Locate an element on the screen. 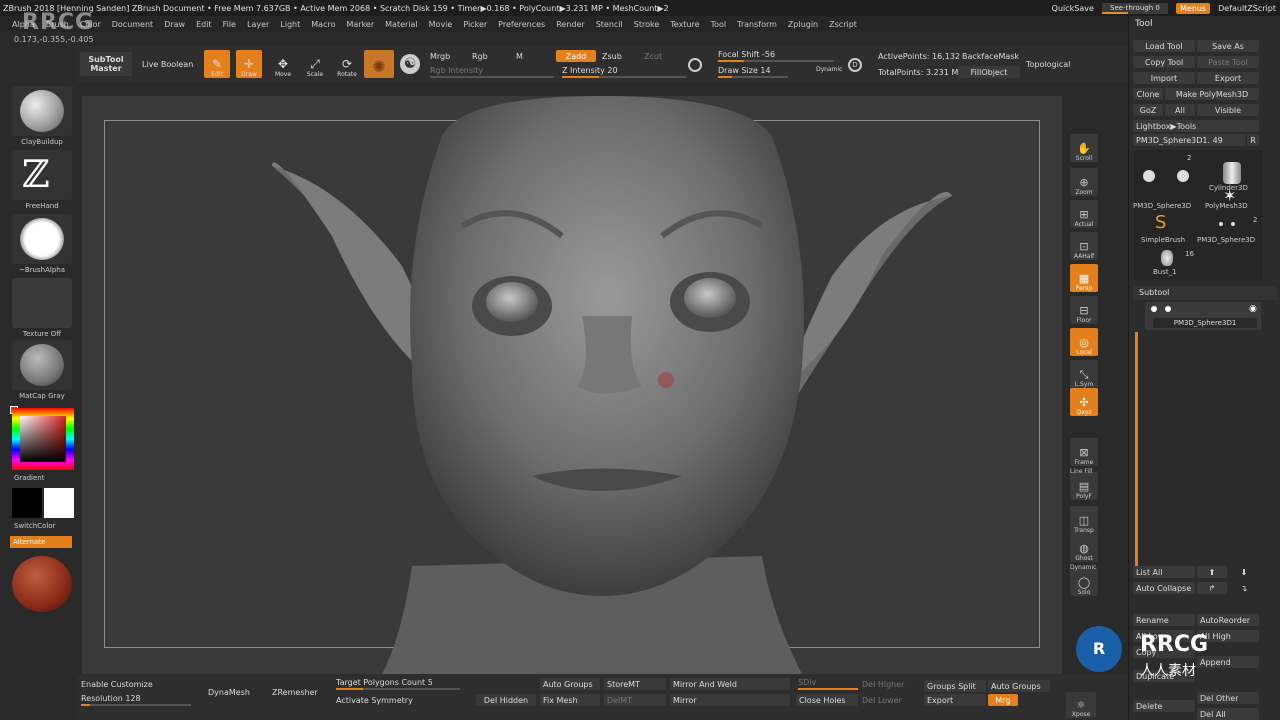  del-other-button: Del Other is located at coordinates (1228, 698).